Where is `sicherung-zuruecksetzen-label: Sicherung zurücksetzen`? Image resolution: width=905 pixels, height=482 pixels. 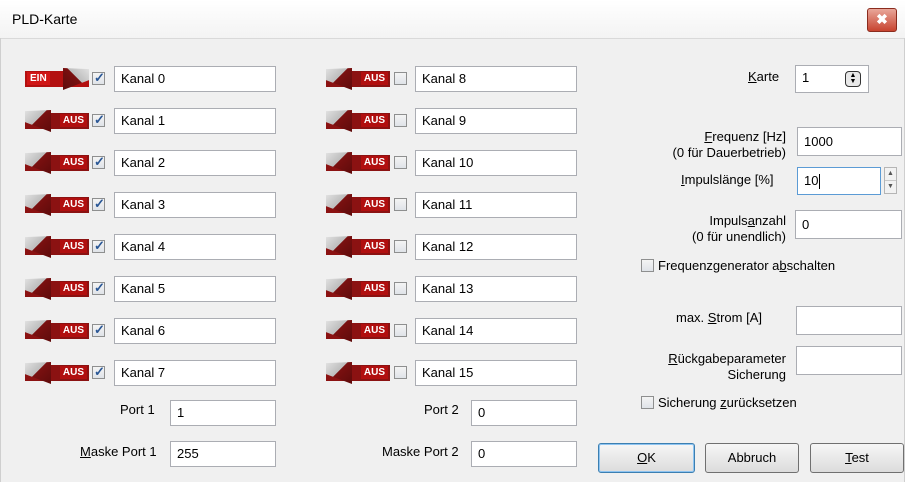
sicherung-zuruecksetzen-label: Sicherung zurücksetzen is located at coordinates (727, 402).